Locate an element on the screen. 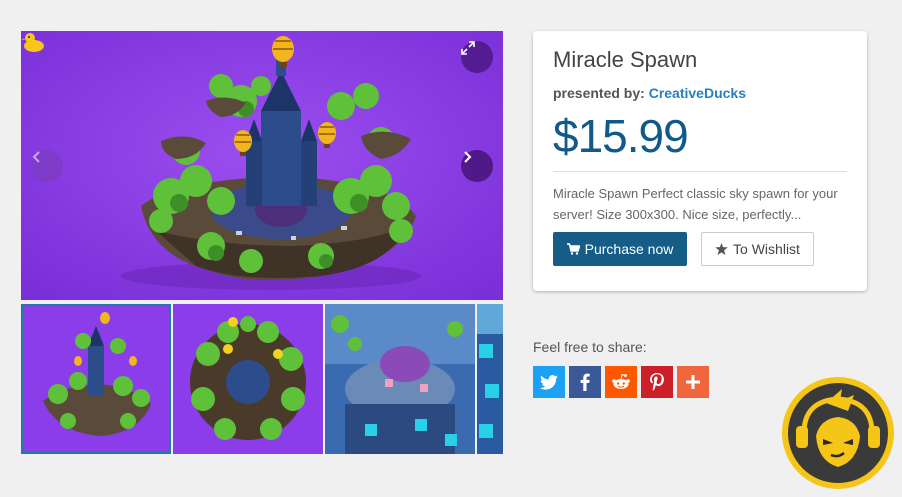 The height and width of the screenshot is (497, 902). presented-by-label: presented by: is located at coordinates (599, 93).